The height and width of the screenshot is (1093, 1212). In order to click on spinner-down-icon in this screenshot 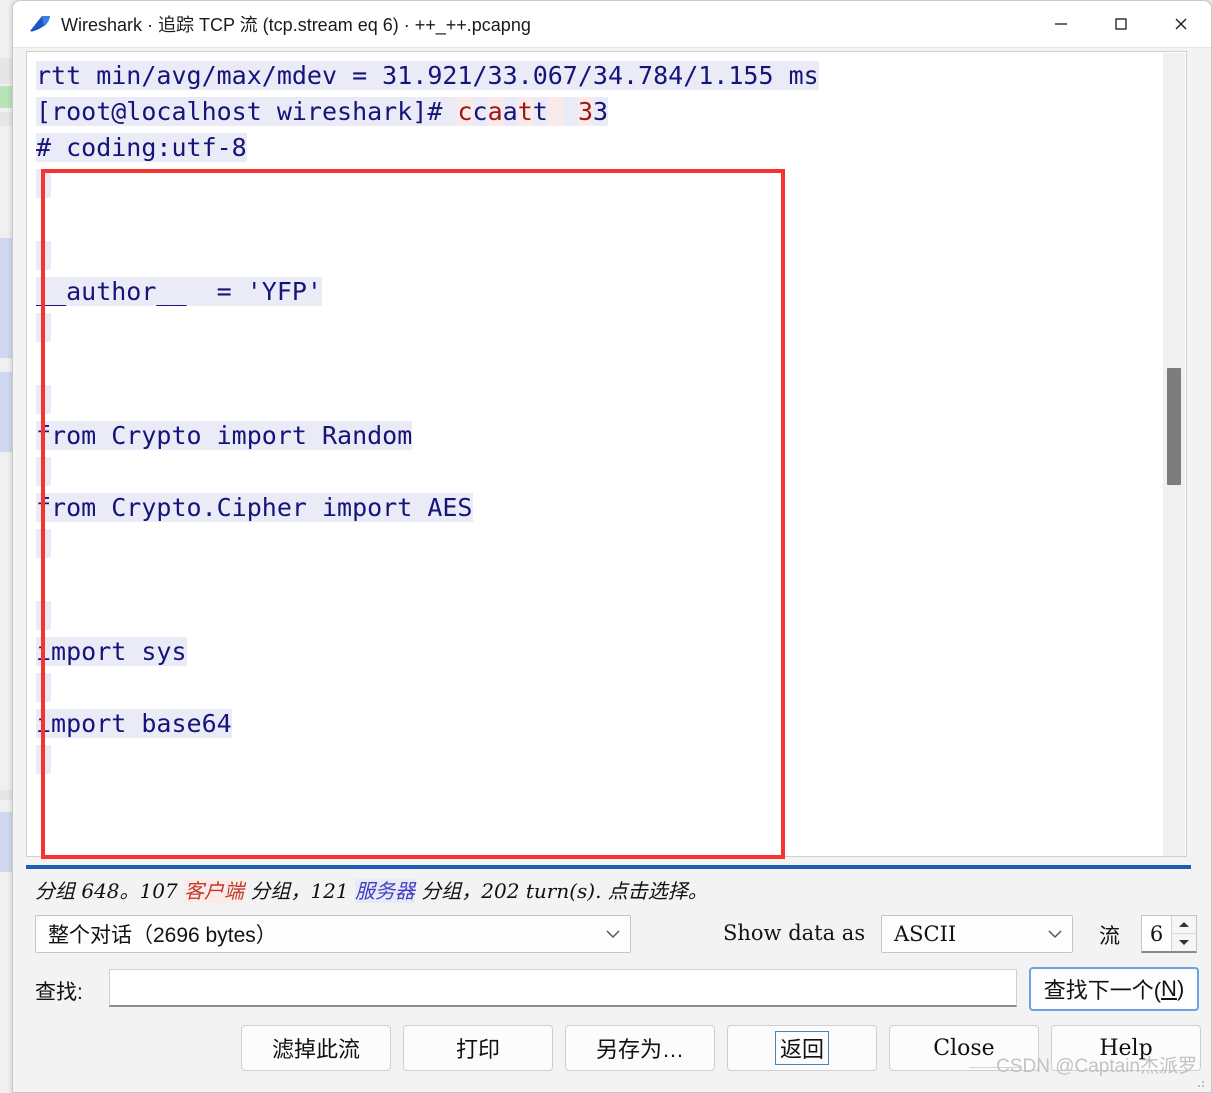, I will do `click(1184, 942)`.